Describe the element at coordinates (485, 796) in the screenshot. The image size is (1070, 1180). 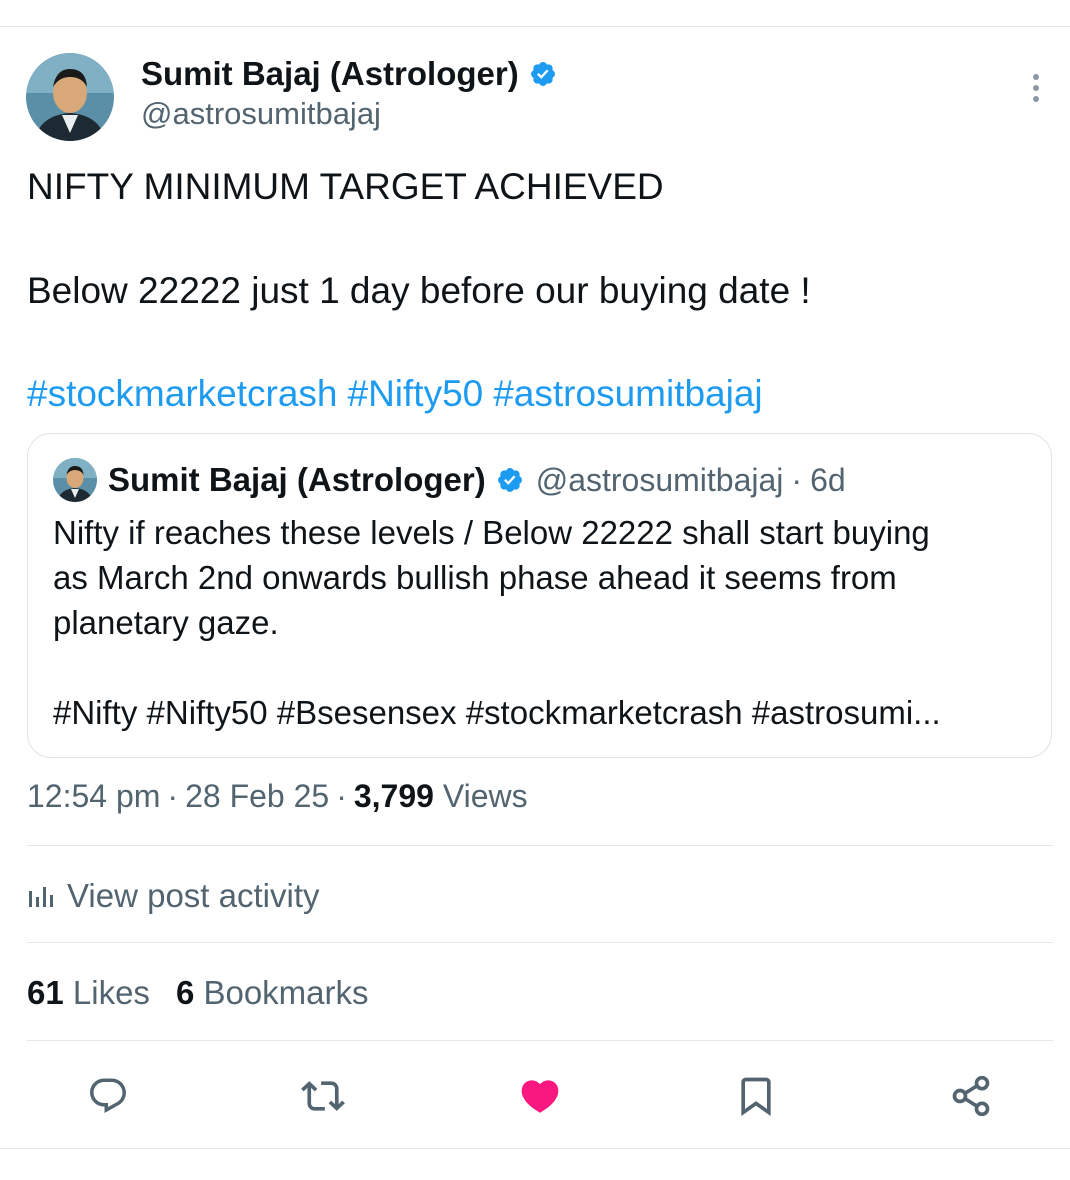
I see `views-label: Views` at that location.